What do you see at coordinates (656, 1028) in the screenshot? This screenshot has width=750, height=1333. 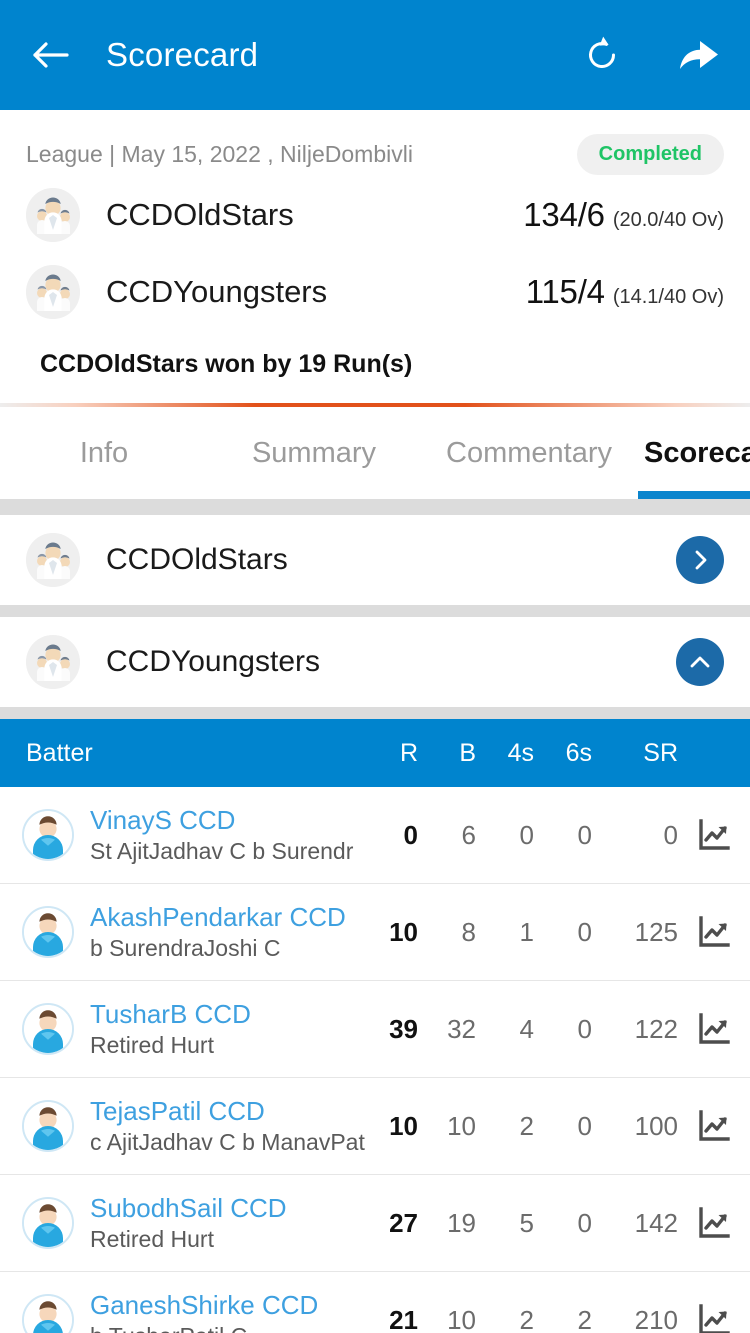 I see `cell-strike-rate: 122` at bounding box center [656, 1028].